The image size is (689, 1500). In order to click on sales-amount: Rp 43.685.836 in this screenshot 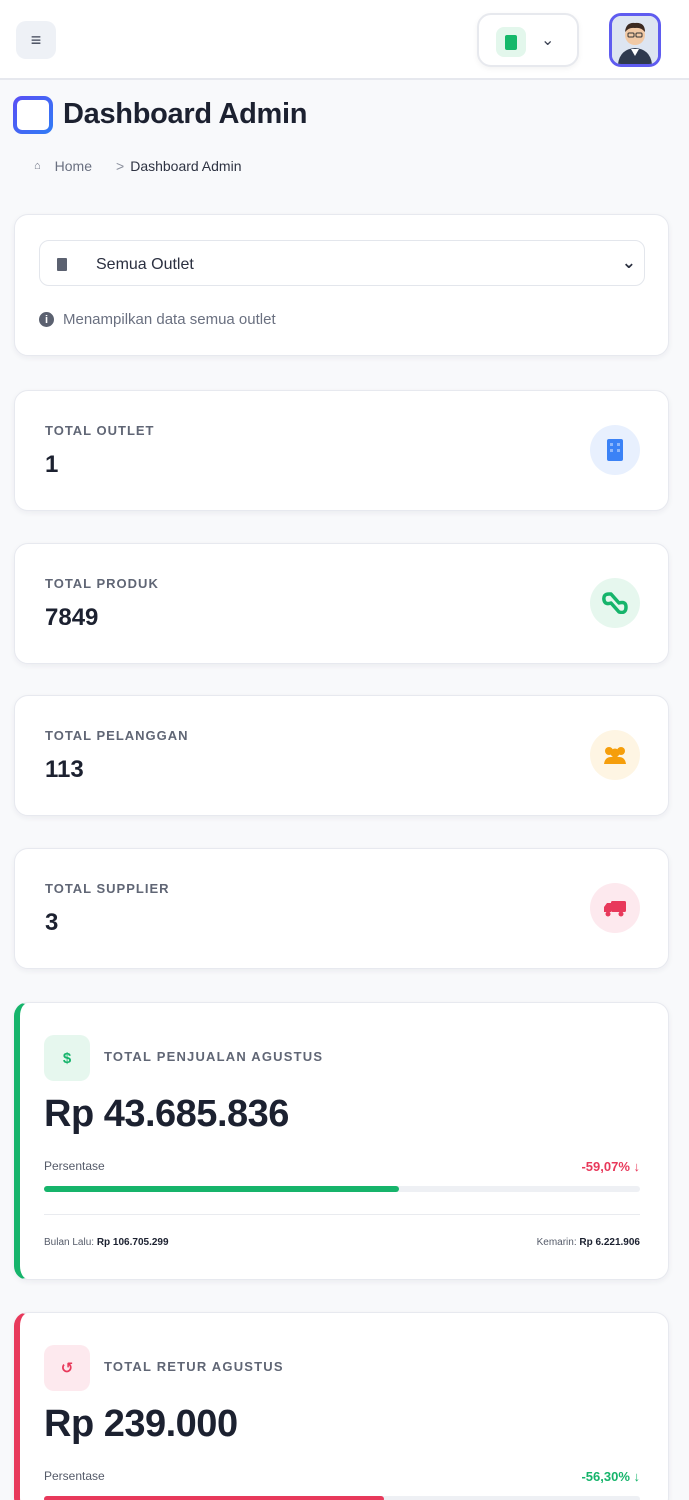, I will do `click(166, 1114)`.